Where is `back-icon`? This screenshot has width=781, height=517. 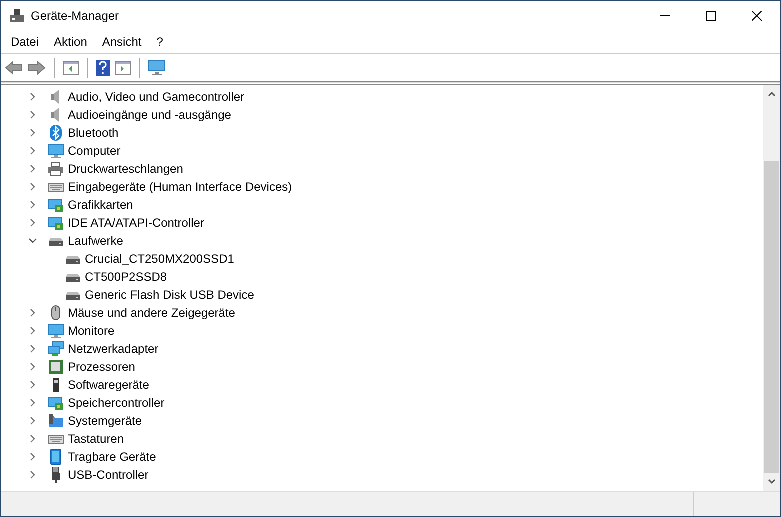 back-icon is located at coordinates (14, 67).